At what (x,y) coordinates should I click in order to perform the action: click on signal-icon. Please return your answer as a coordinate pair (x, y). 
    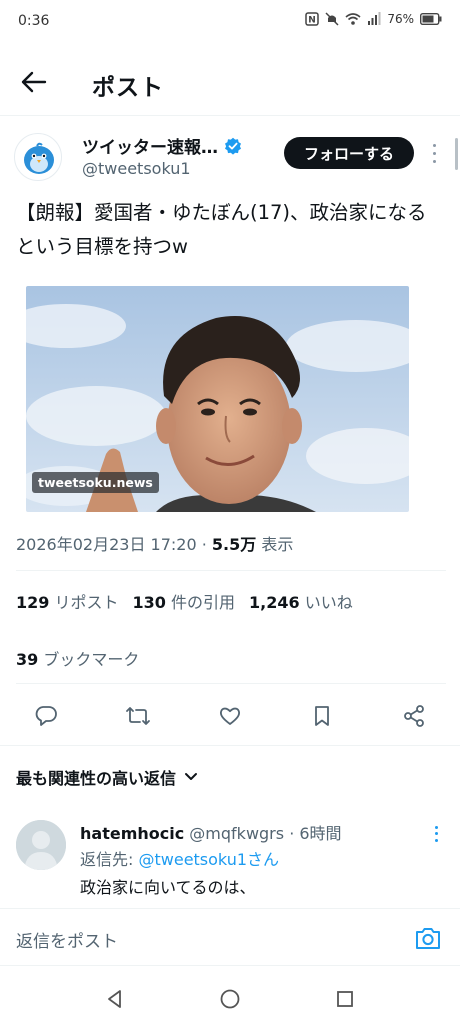
    Looking at the image, I should click on (374, 18).